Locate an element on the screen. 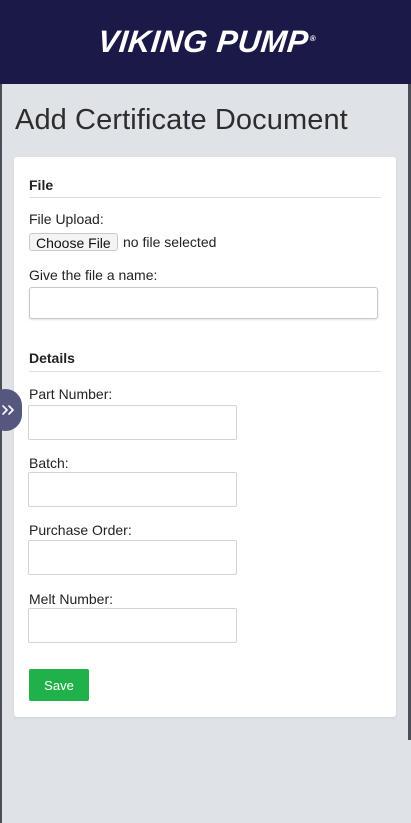 Image resolution: width=411 pixels, height=823 pixels. details-section-heading: Details is located at coordinates (52, 358).